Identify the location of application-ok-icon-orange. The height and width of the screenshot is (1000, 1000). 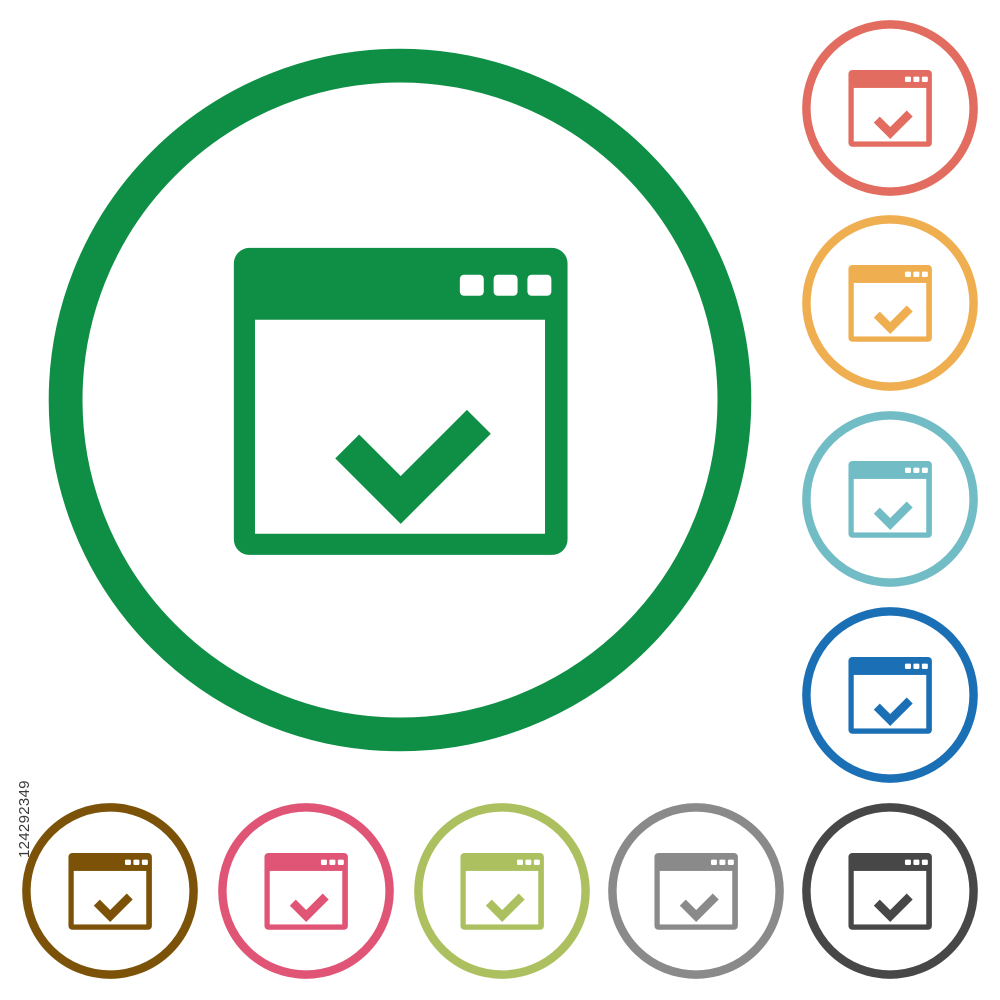
(890, 303).